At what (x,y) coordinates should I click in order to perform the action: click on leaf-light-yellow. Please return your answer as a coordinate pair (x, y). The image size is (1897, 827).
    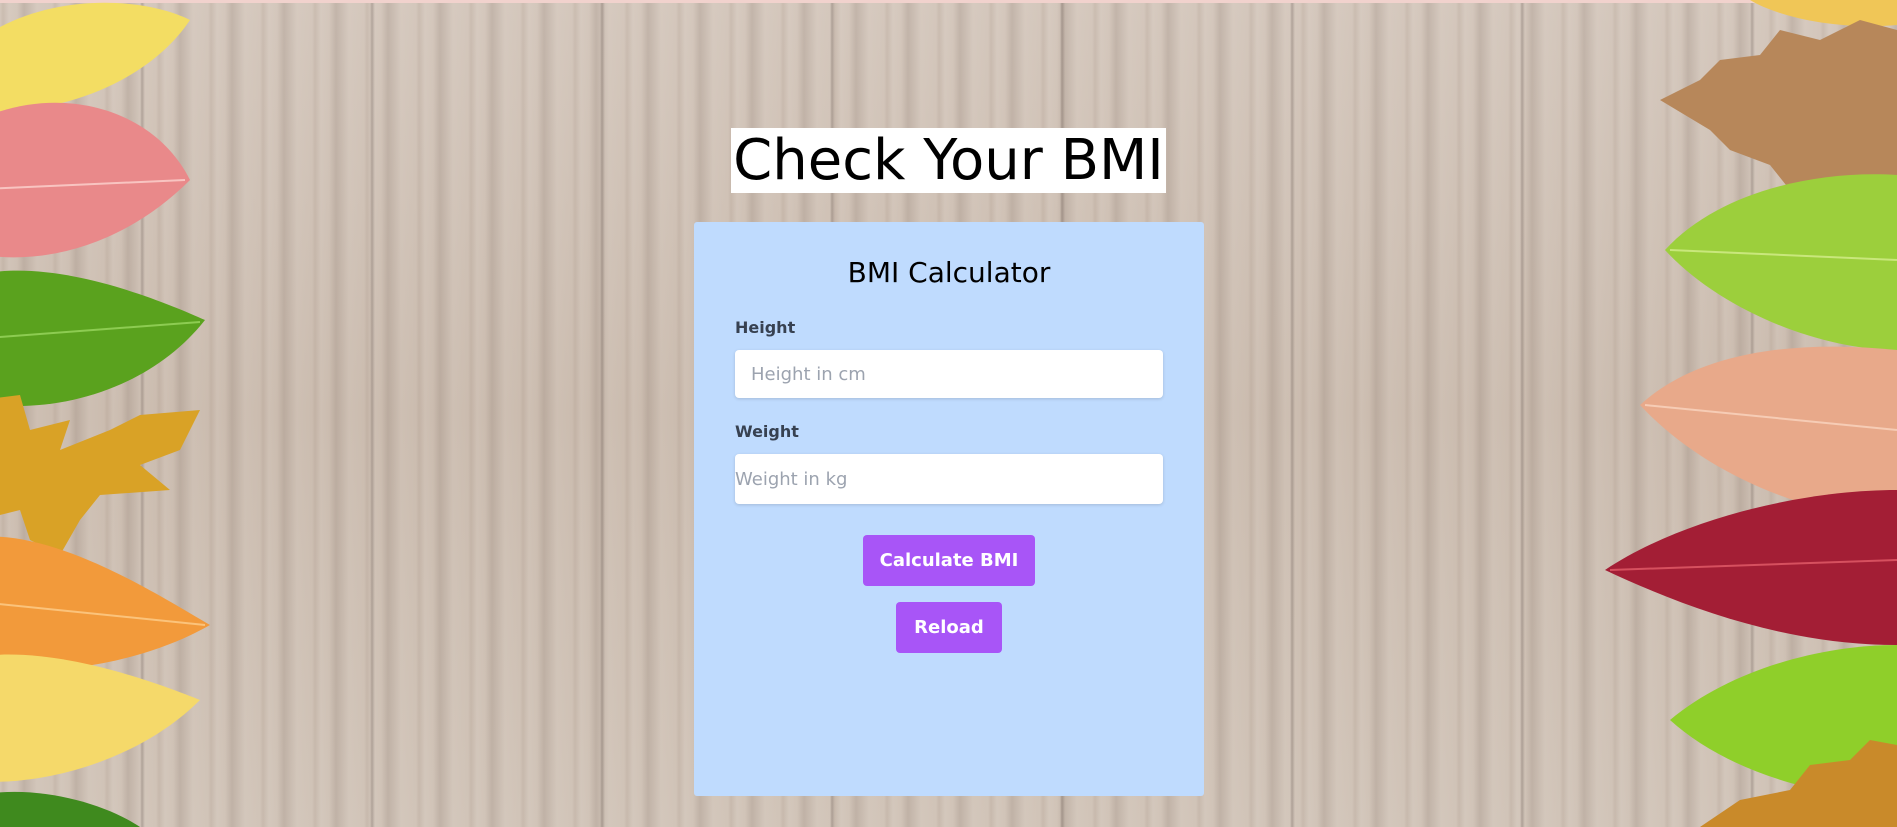
    Looking at the image, I should click on (100, 718).